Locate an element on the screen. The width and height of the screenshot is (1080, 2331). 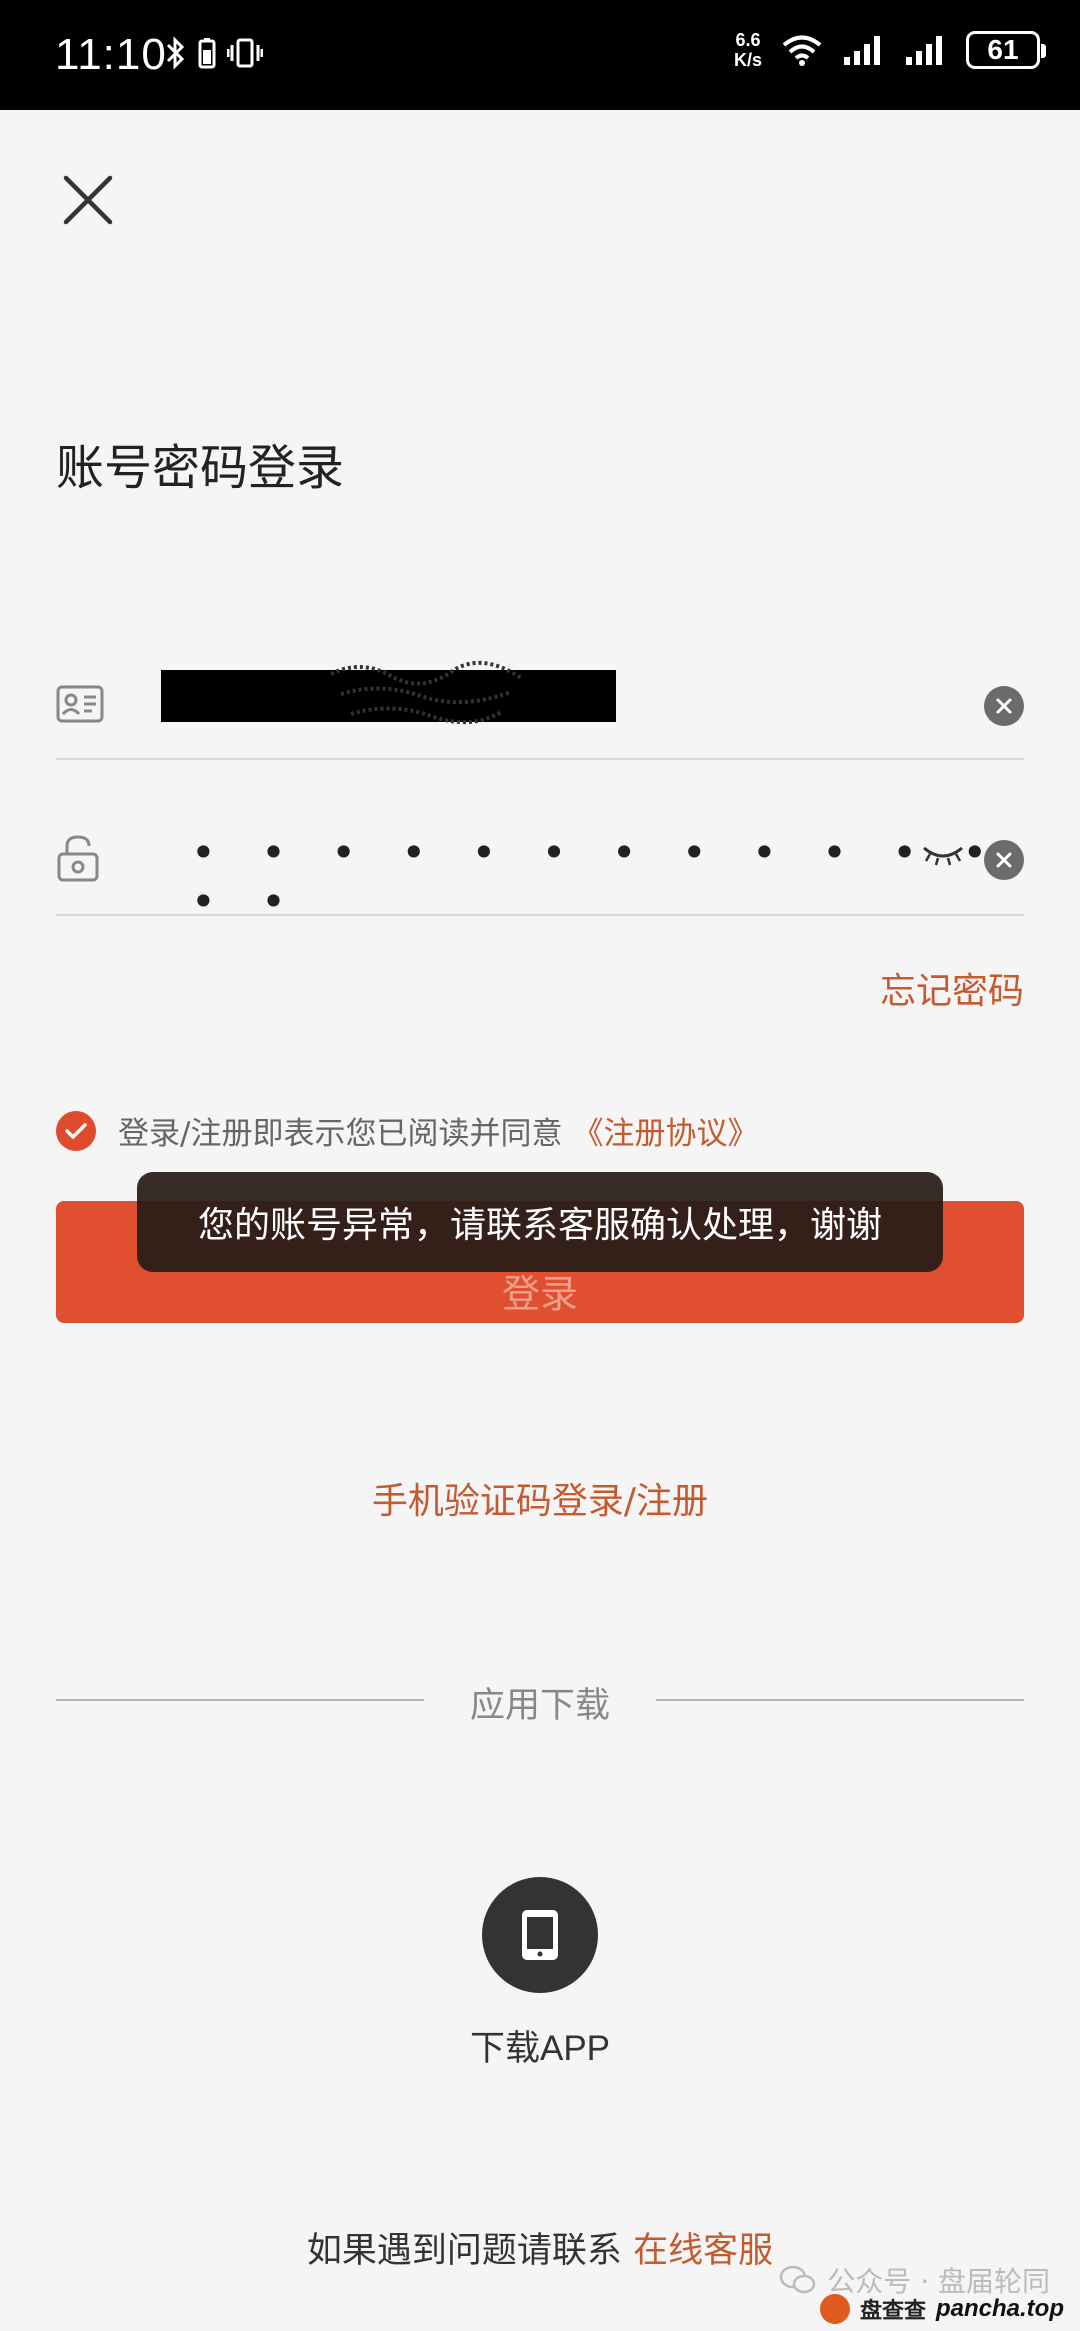
sms-login-link: 手机验证码登录/注册 is located at coordinates (540, 1498).